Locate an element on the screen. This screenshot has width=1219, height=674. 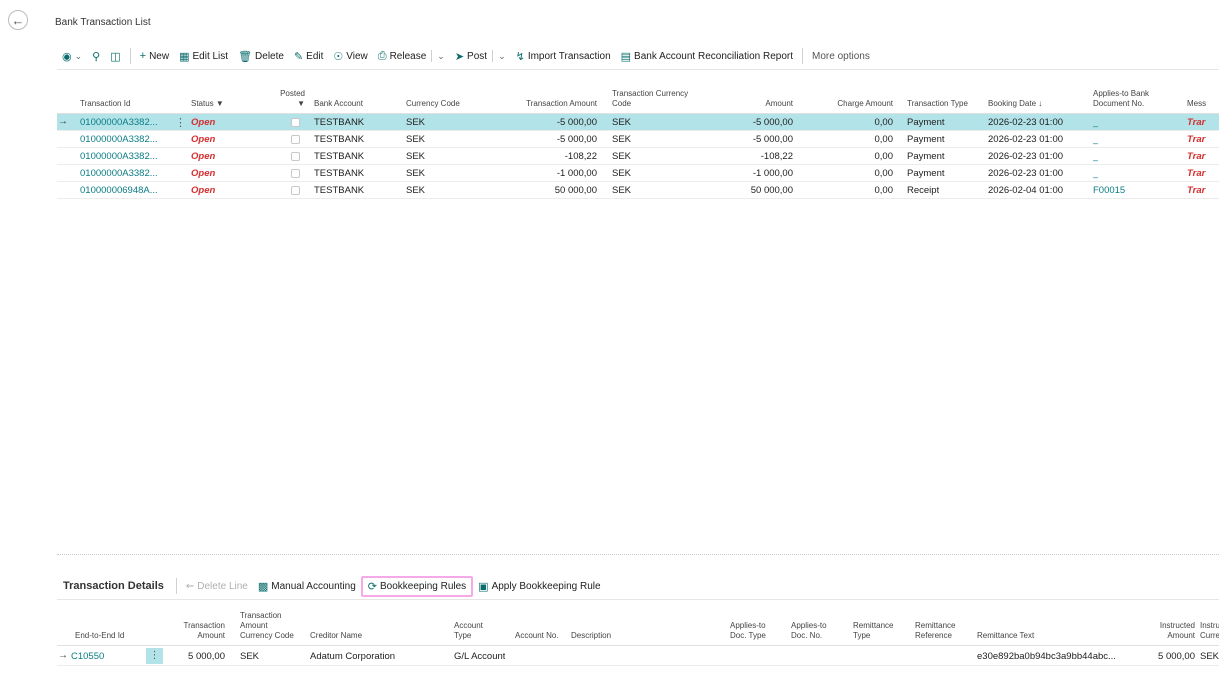
bookkeeping-rules-button: ⟳ Bookkeeping Rules is located at coordinates (417, 586).